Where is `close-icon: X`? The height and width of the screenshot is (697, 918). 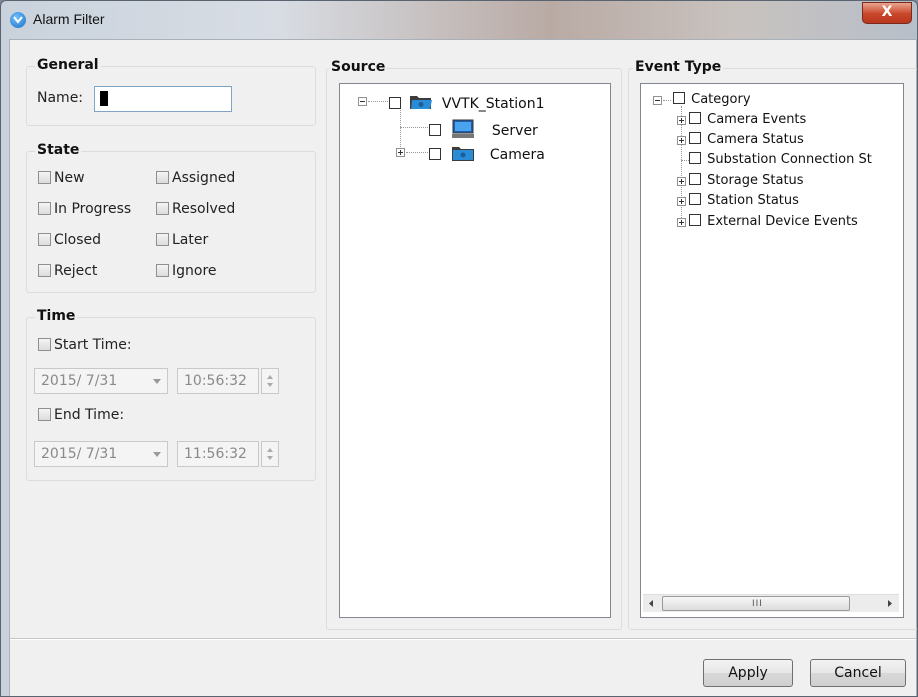 close-icon: X is located at coordinates (887, 12).